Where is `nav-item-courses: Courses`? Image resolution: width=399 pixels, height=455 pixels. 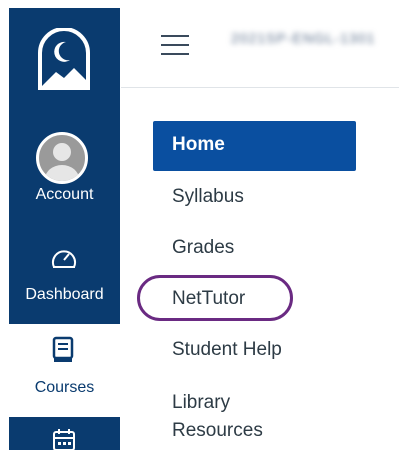
nav-item-courses: Courses is located at coordinates (64, 391).